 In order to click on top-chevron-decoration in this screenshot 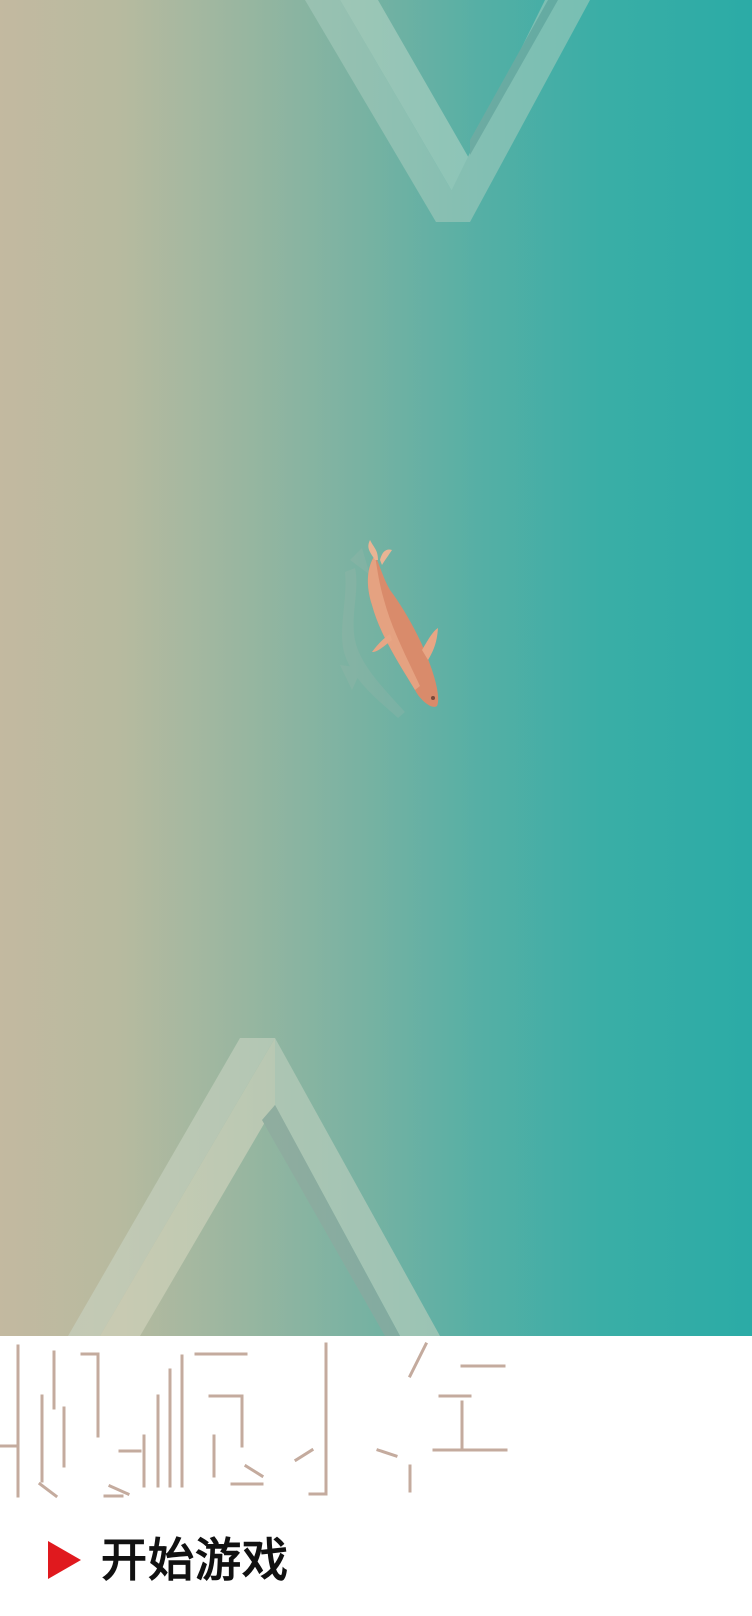, I will do `click(447, 111)`.